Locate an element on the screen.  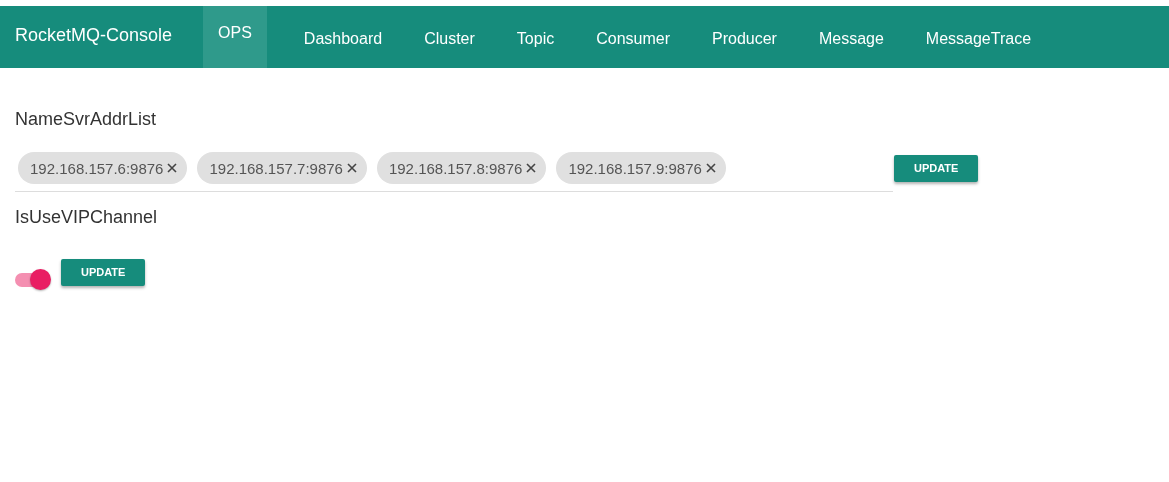
toggle-switch is located at coordinates (34, 280).